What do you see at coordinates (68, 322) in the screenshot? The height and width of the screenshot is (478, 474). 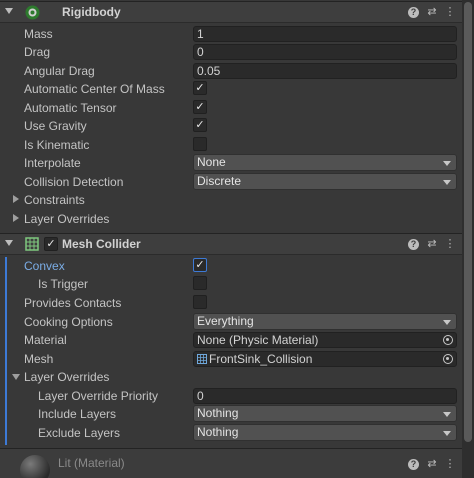 I see `cooking-options-label: Cooking Options` at bounding box center [68, 322].